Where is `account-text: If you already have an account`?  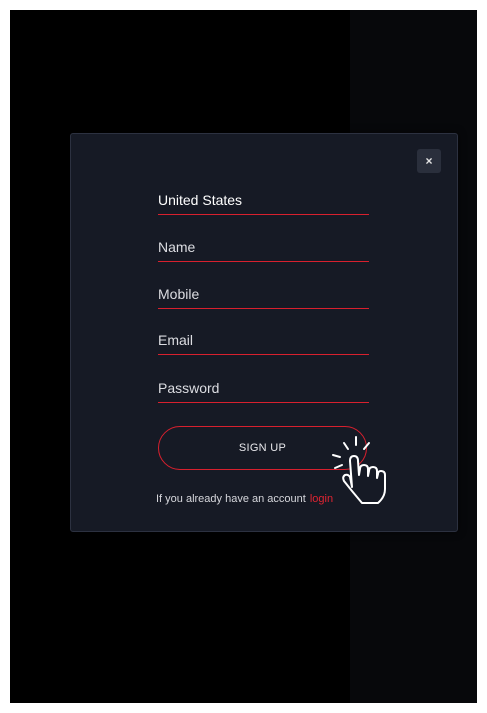 account-text: If you already have an account is located at coordinates (231, 499).